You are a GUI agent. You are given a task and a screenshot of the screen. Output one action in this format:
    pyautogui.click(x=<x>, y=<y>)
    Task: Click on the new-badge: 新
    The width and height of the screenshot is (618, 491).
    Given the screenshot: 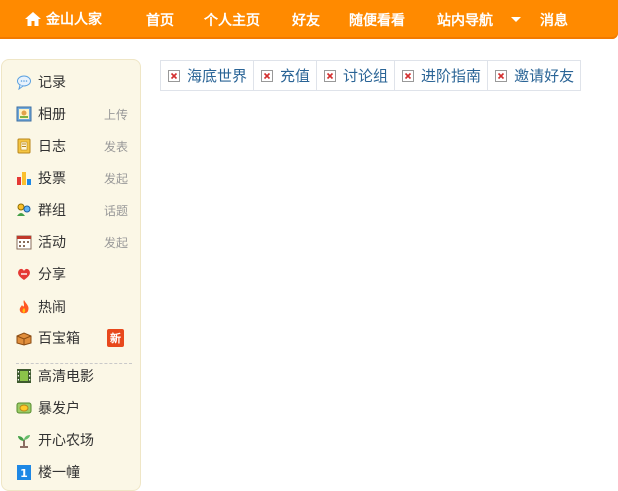 What is the action you would take?
    pyautogui.click(x=115, y=338)
    